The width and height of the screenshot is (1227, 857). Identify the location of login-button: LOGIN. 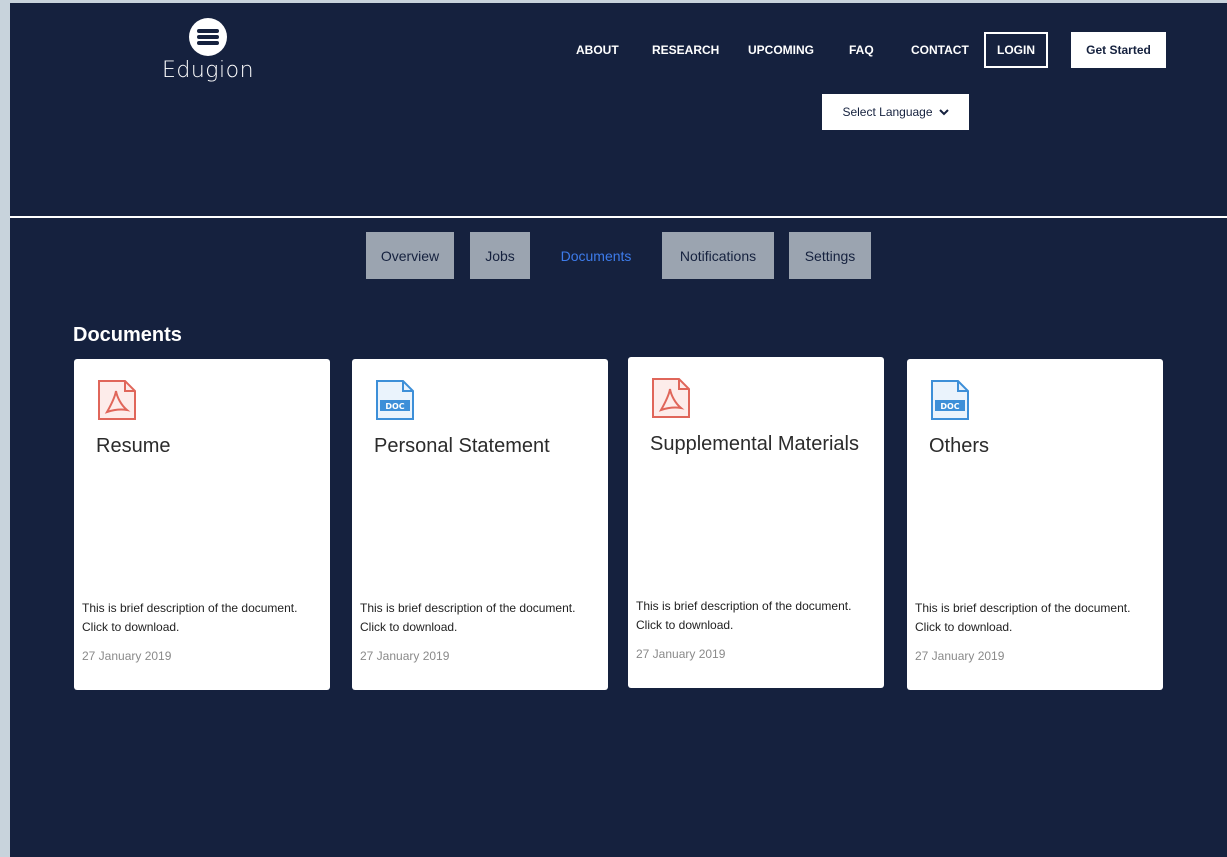
(1016, 50).